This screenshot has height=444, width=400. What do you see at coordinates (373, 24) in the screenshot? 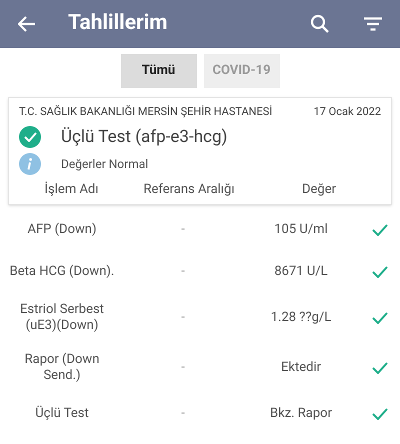
I see `filter-icon` at bounding box center [373, 24].